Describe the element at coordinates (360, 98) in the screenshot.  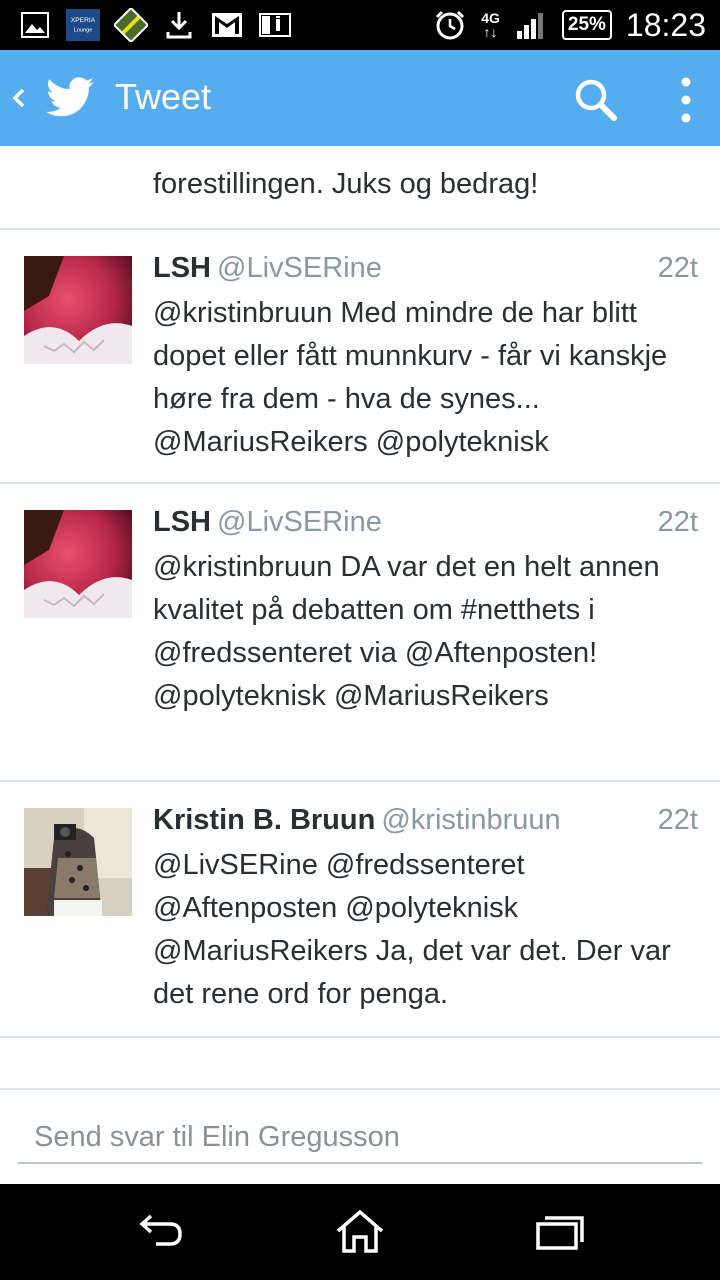
I see `app-bar: Tweet` at that location.